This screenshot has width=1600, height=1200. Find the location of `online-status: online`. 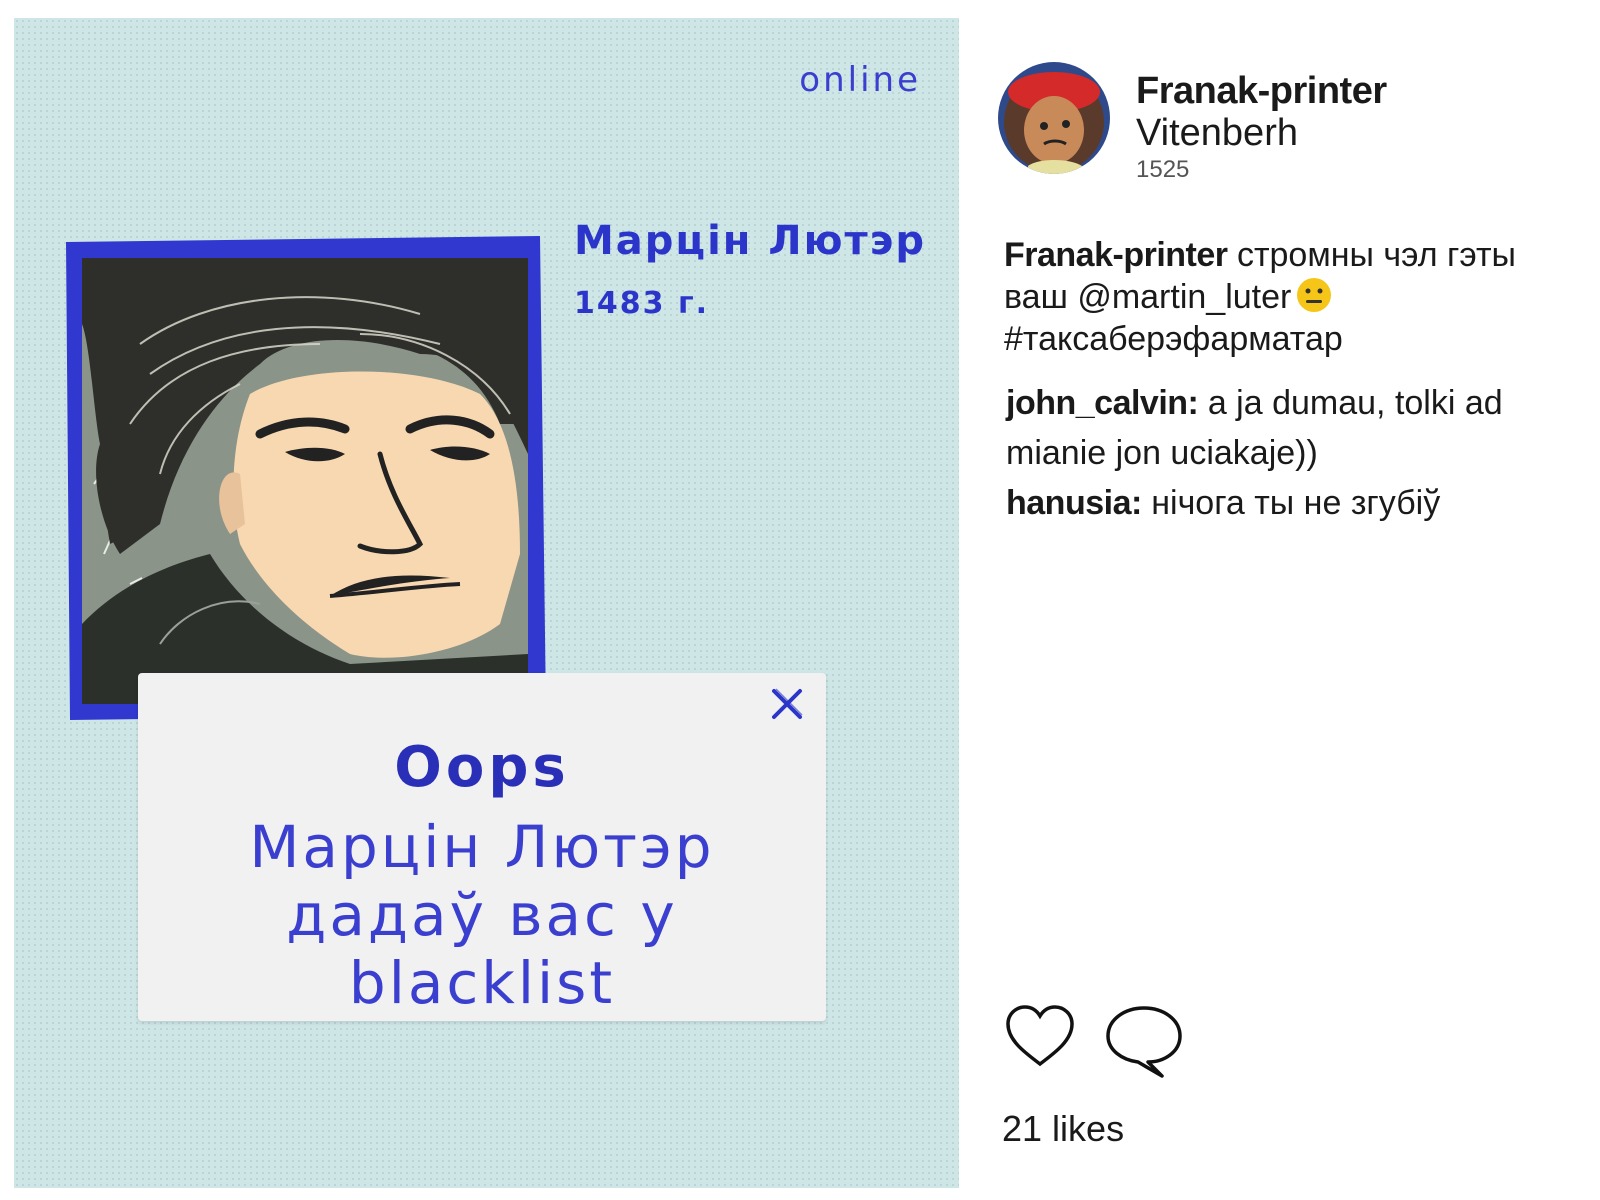

online-status: online is located at coordinates (860, 80).